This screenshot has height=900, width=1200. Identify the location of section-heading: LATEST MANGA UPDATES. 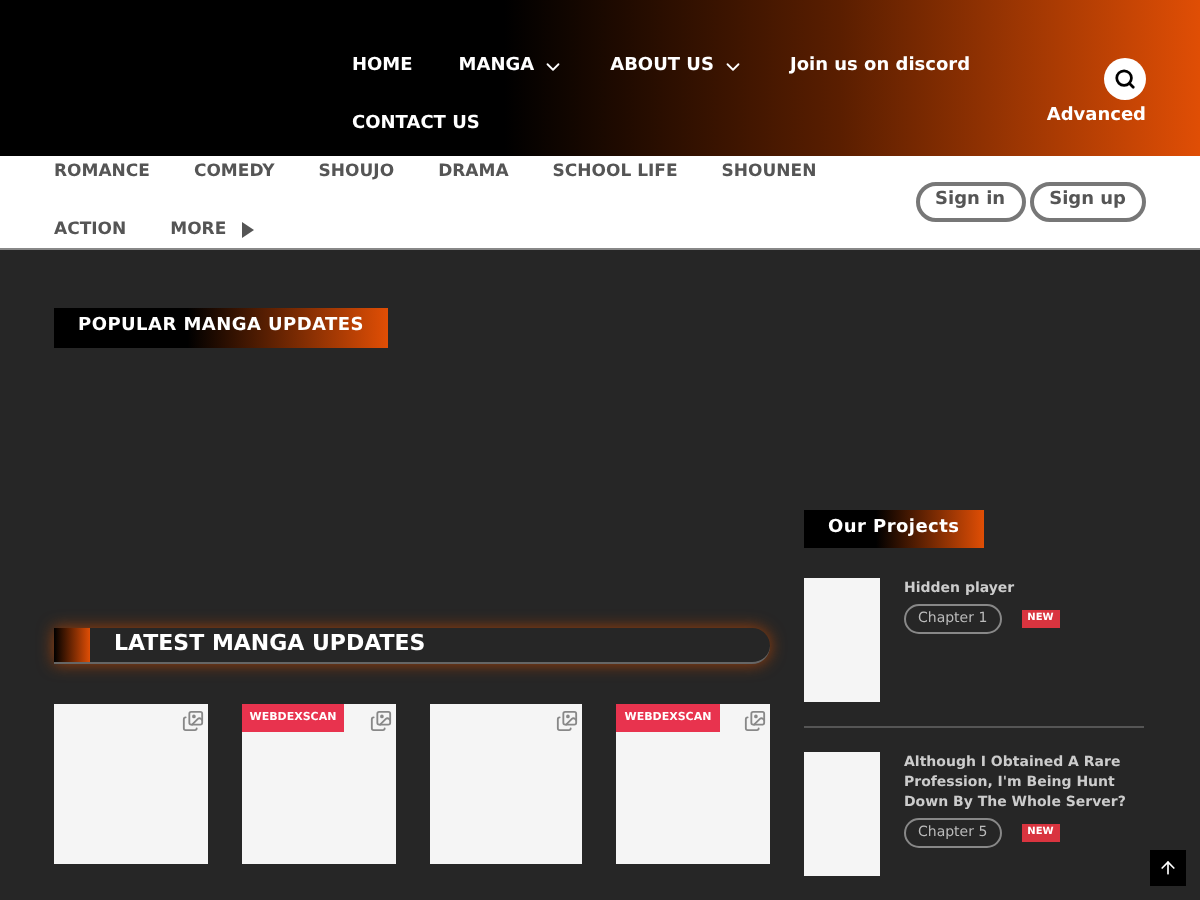
(412, 646).